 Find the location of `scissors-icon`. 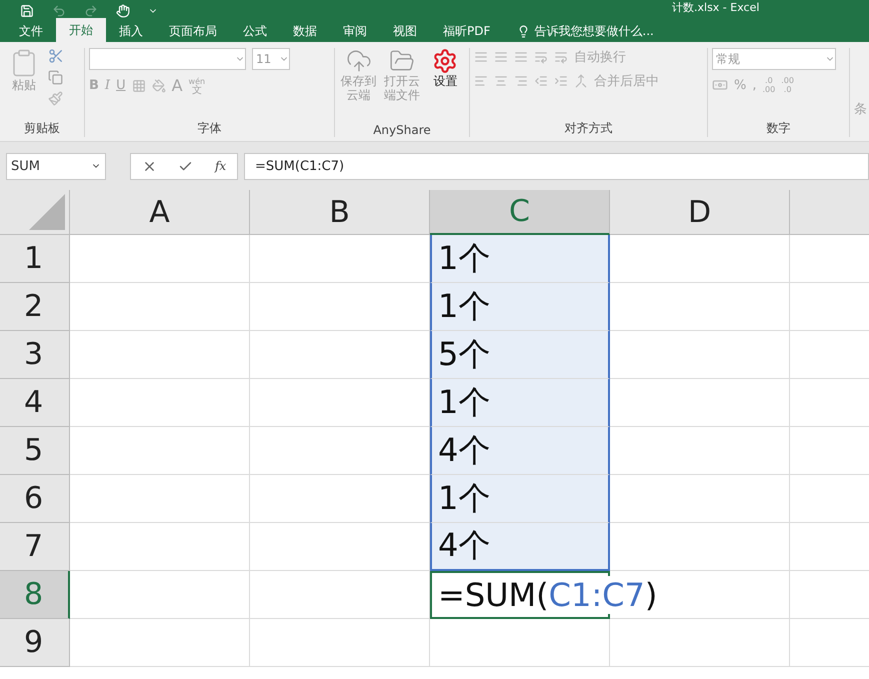

scissors-icon is located at coordinates (56, 56).